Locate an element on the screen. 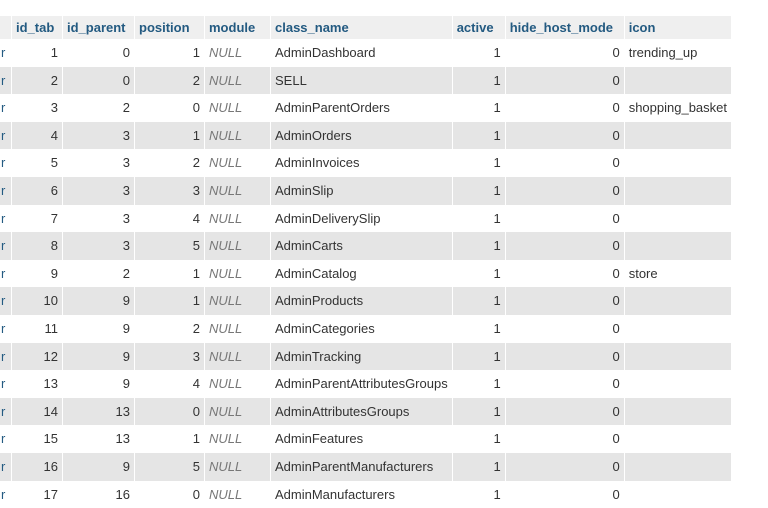 Image resolution: width=768 pixels, height=508 pixels. cell-id-parent: 2 is located at coordinates (98, 274).